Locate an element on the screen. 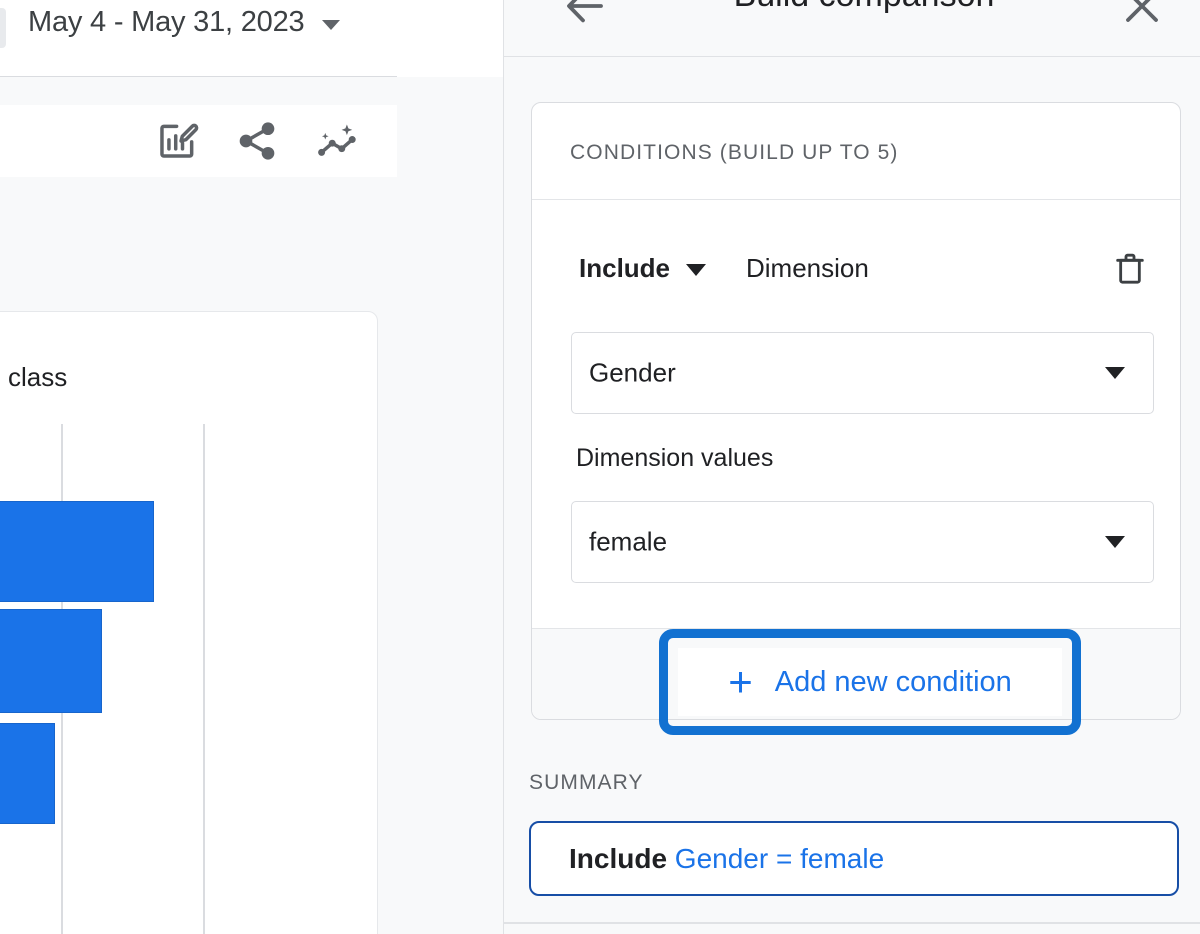 This screenshot has height=934, width=1200. summary-text: Include Gender = female is located at coordinates (726, 859).